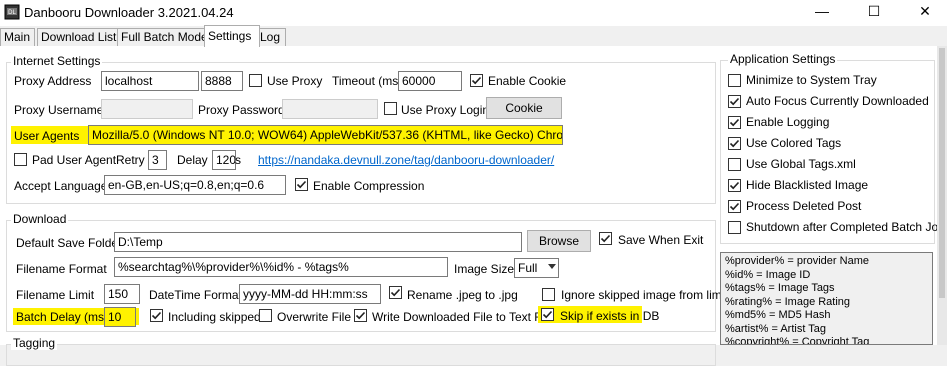 This screenshot has width=947, height=366. What do you see at coordinates (794, 143) in the screenshot?
I see `app-option-label: Use Colored Tags` at bounding box center [794, 143].